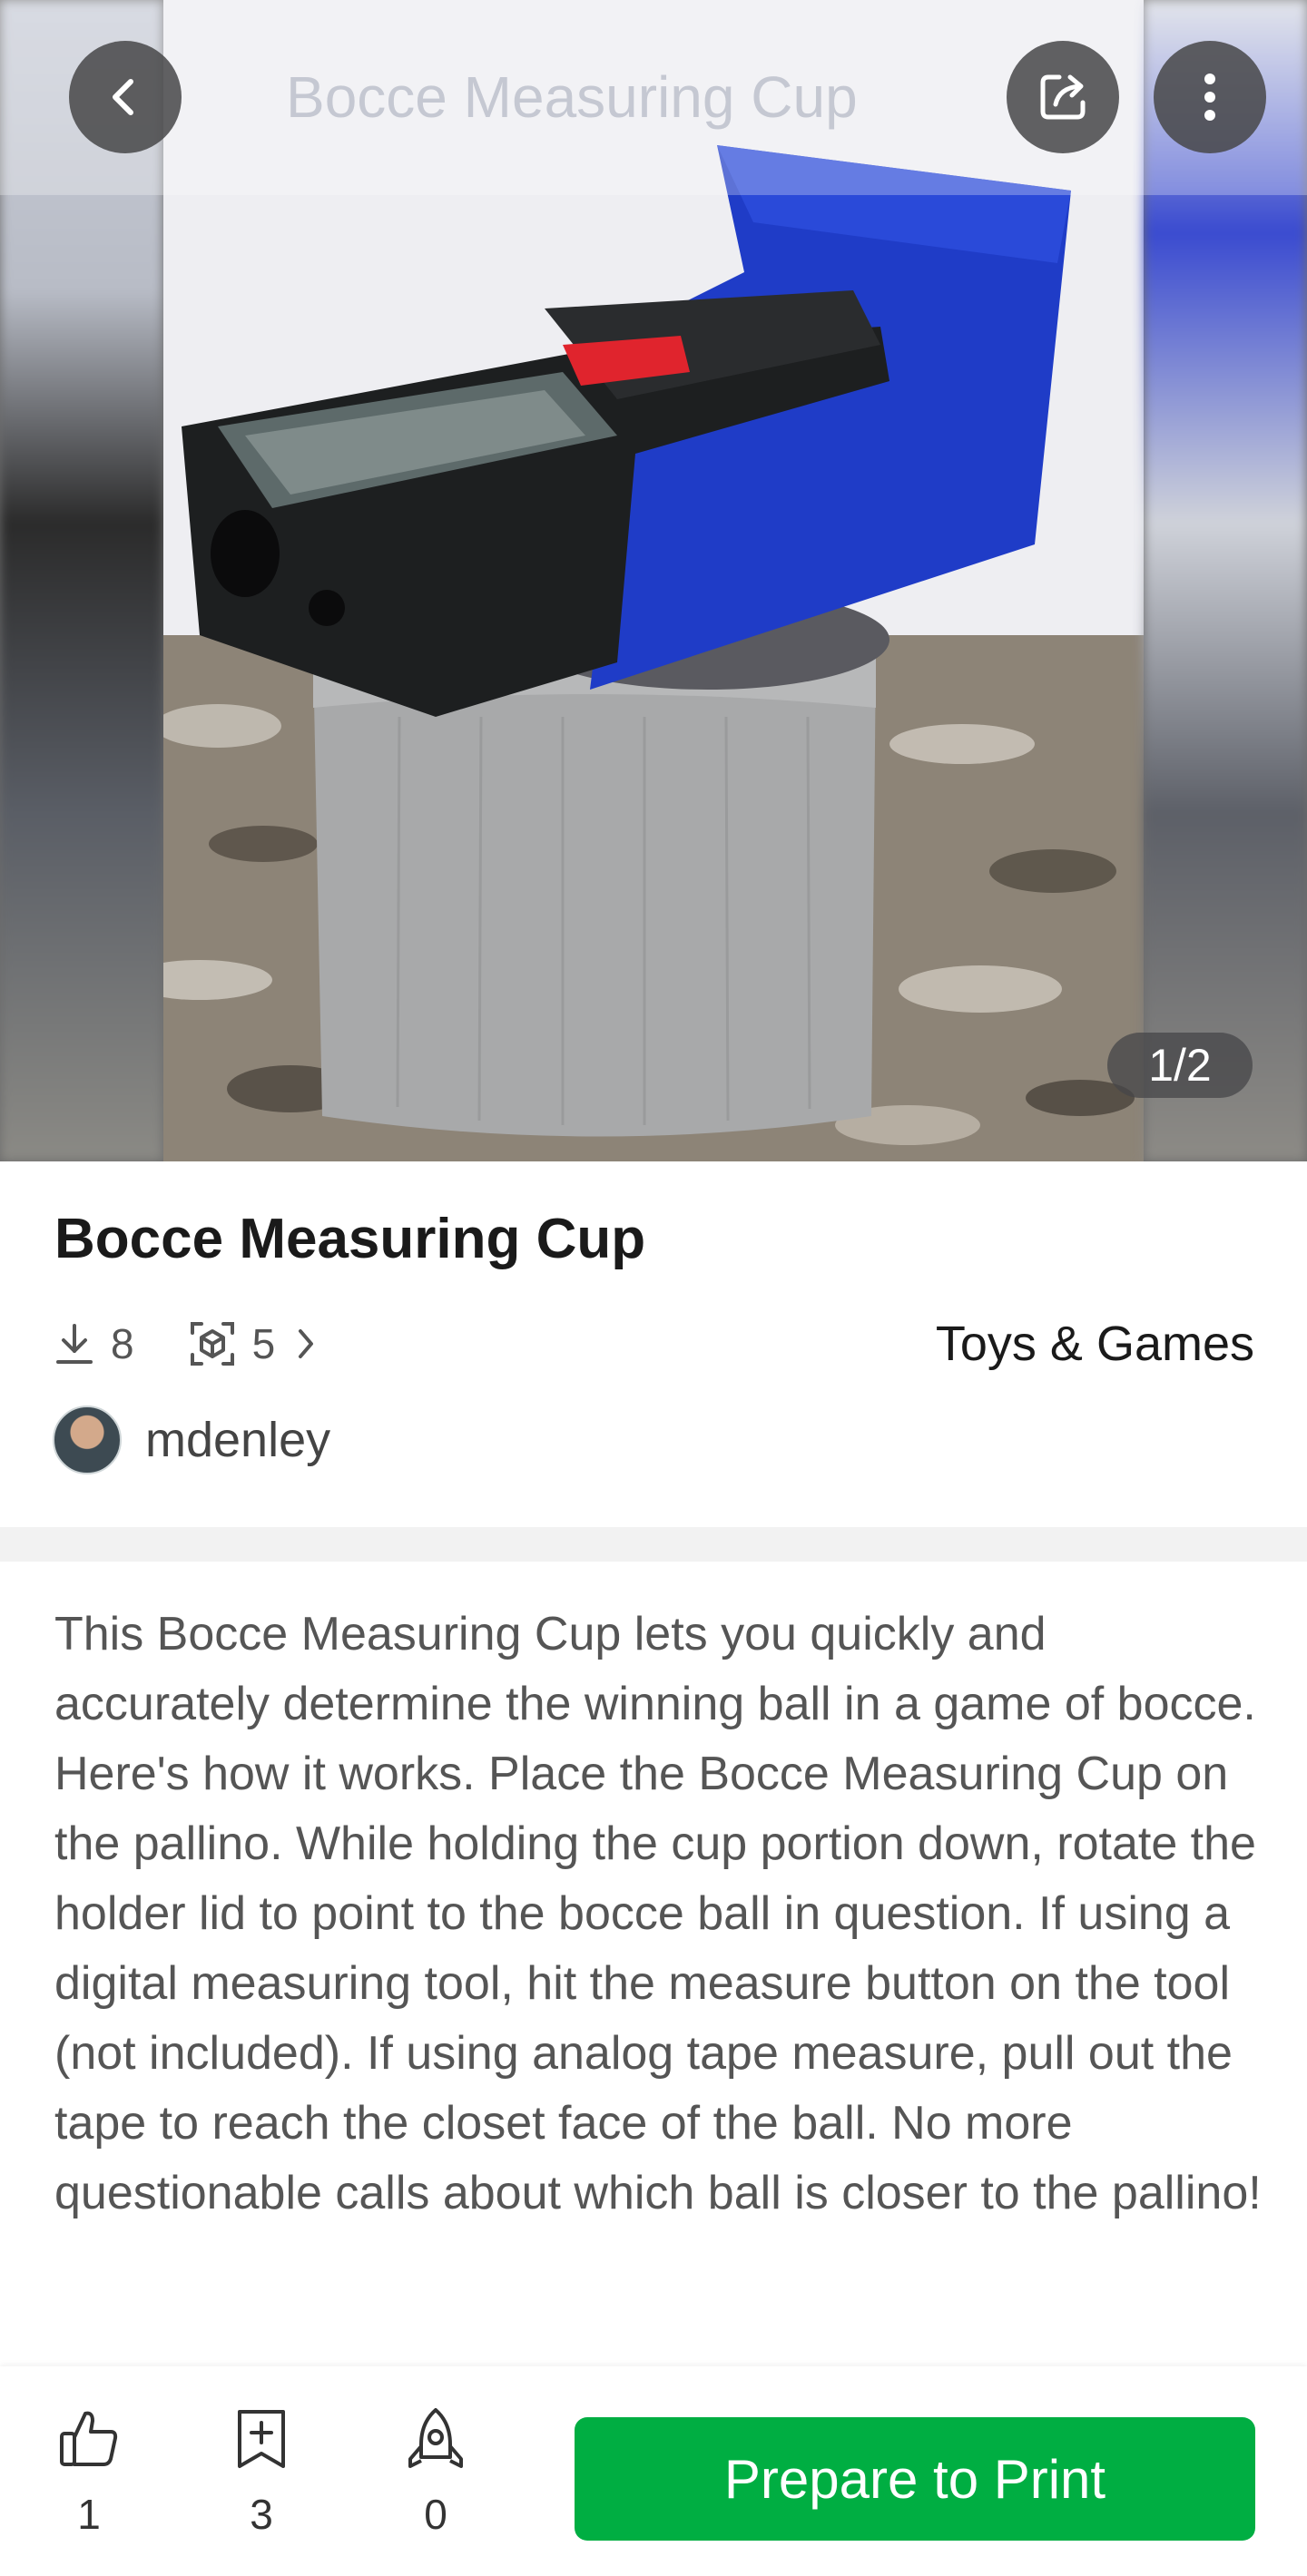 The width and height of the screenshot is (1307, 2576). I want to click on author-link: mdenley, so click(191, 1440).